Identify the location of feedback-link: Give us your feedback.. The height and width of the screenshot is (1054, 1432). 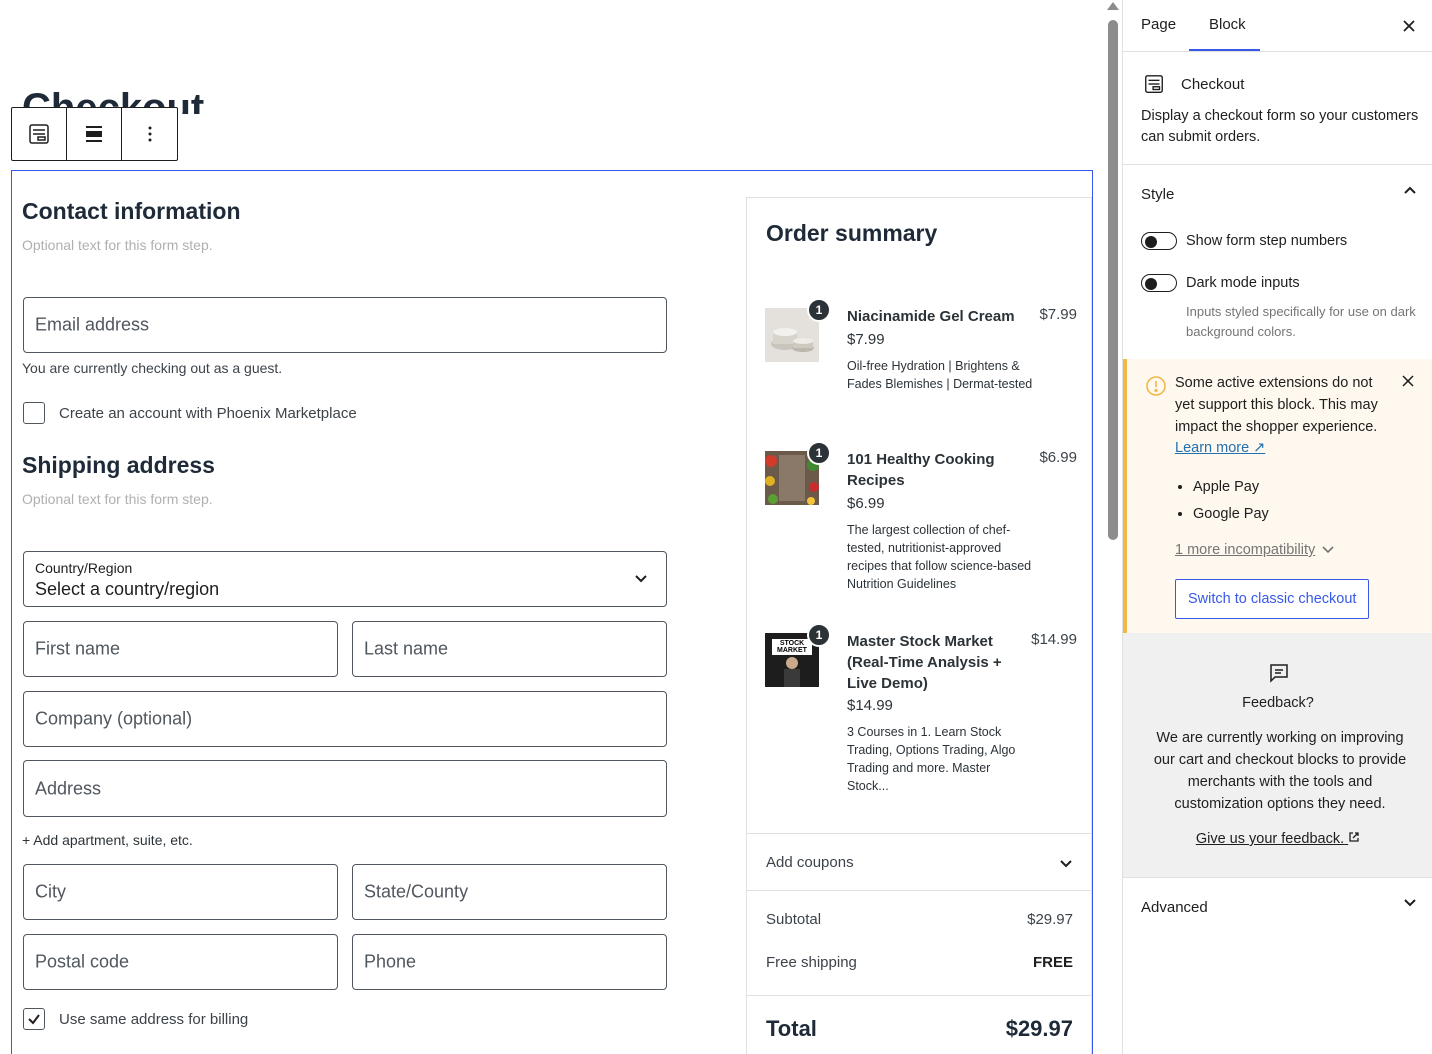
(1277, 839).